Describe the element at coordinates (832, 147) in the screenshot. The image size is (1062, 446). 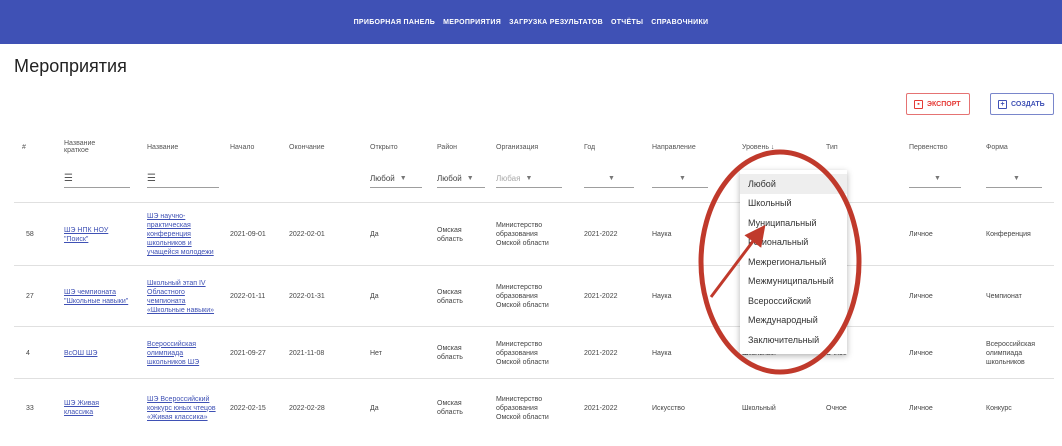
I see `header-type: Тип` at that location.